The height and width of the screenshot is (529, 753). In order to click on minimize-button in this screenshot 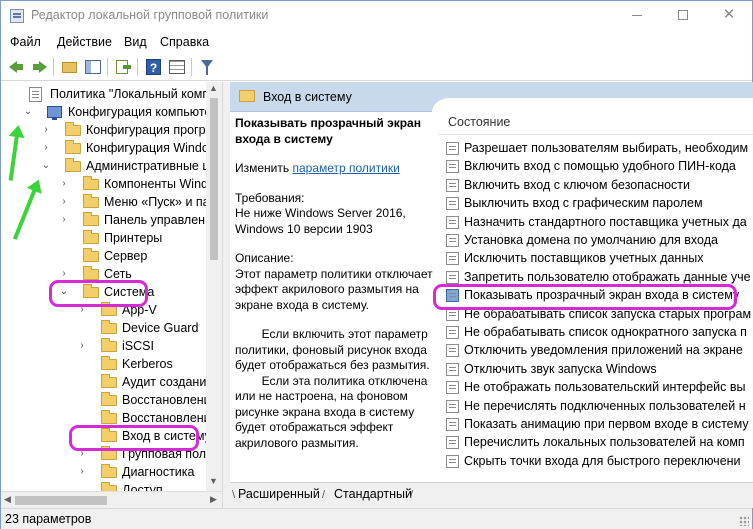, I will do `click(637, 16)`.